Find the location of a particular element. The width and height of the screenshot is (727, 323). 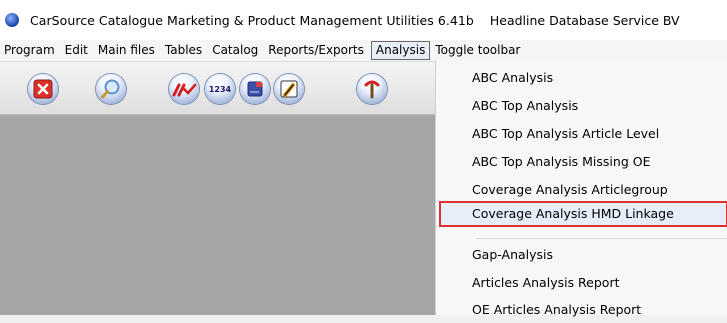

search-icon is located at coordinates (110, 89).